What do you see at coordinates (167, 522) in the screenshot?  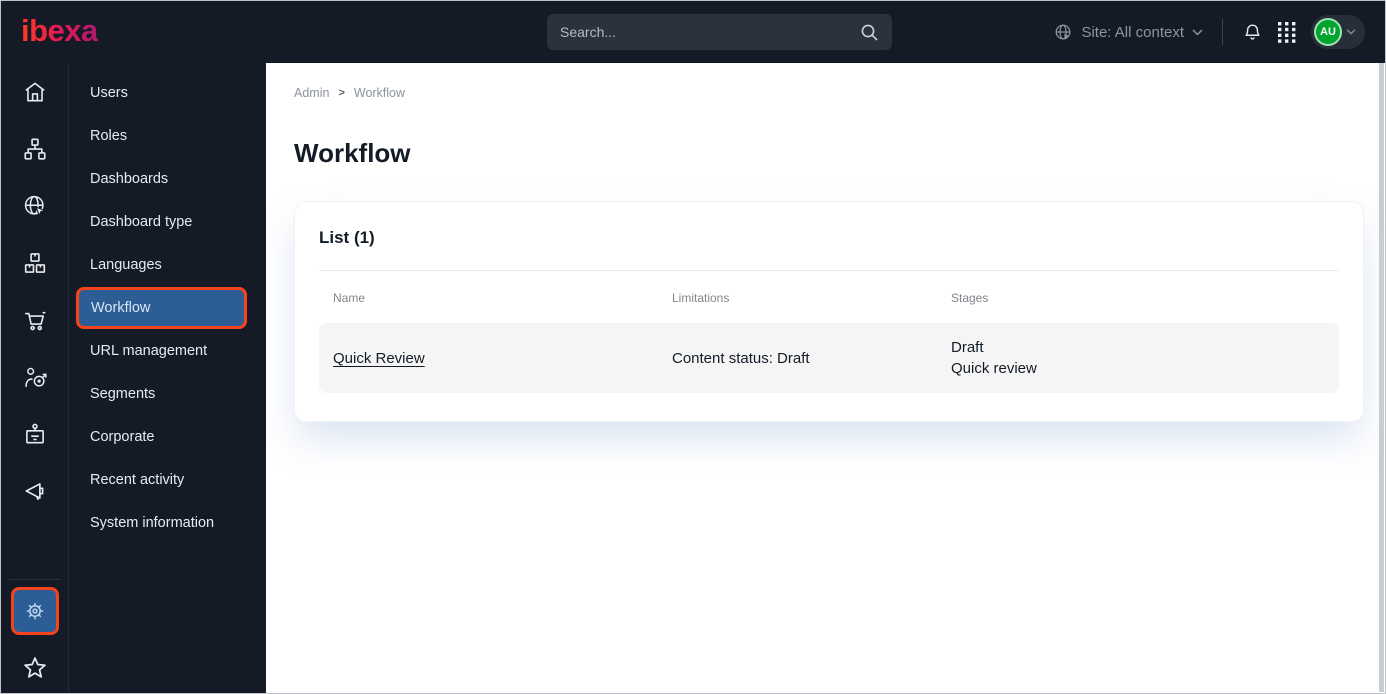 I see `sidebar-item-system-information: System information` at bounding box center [167, 522].